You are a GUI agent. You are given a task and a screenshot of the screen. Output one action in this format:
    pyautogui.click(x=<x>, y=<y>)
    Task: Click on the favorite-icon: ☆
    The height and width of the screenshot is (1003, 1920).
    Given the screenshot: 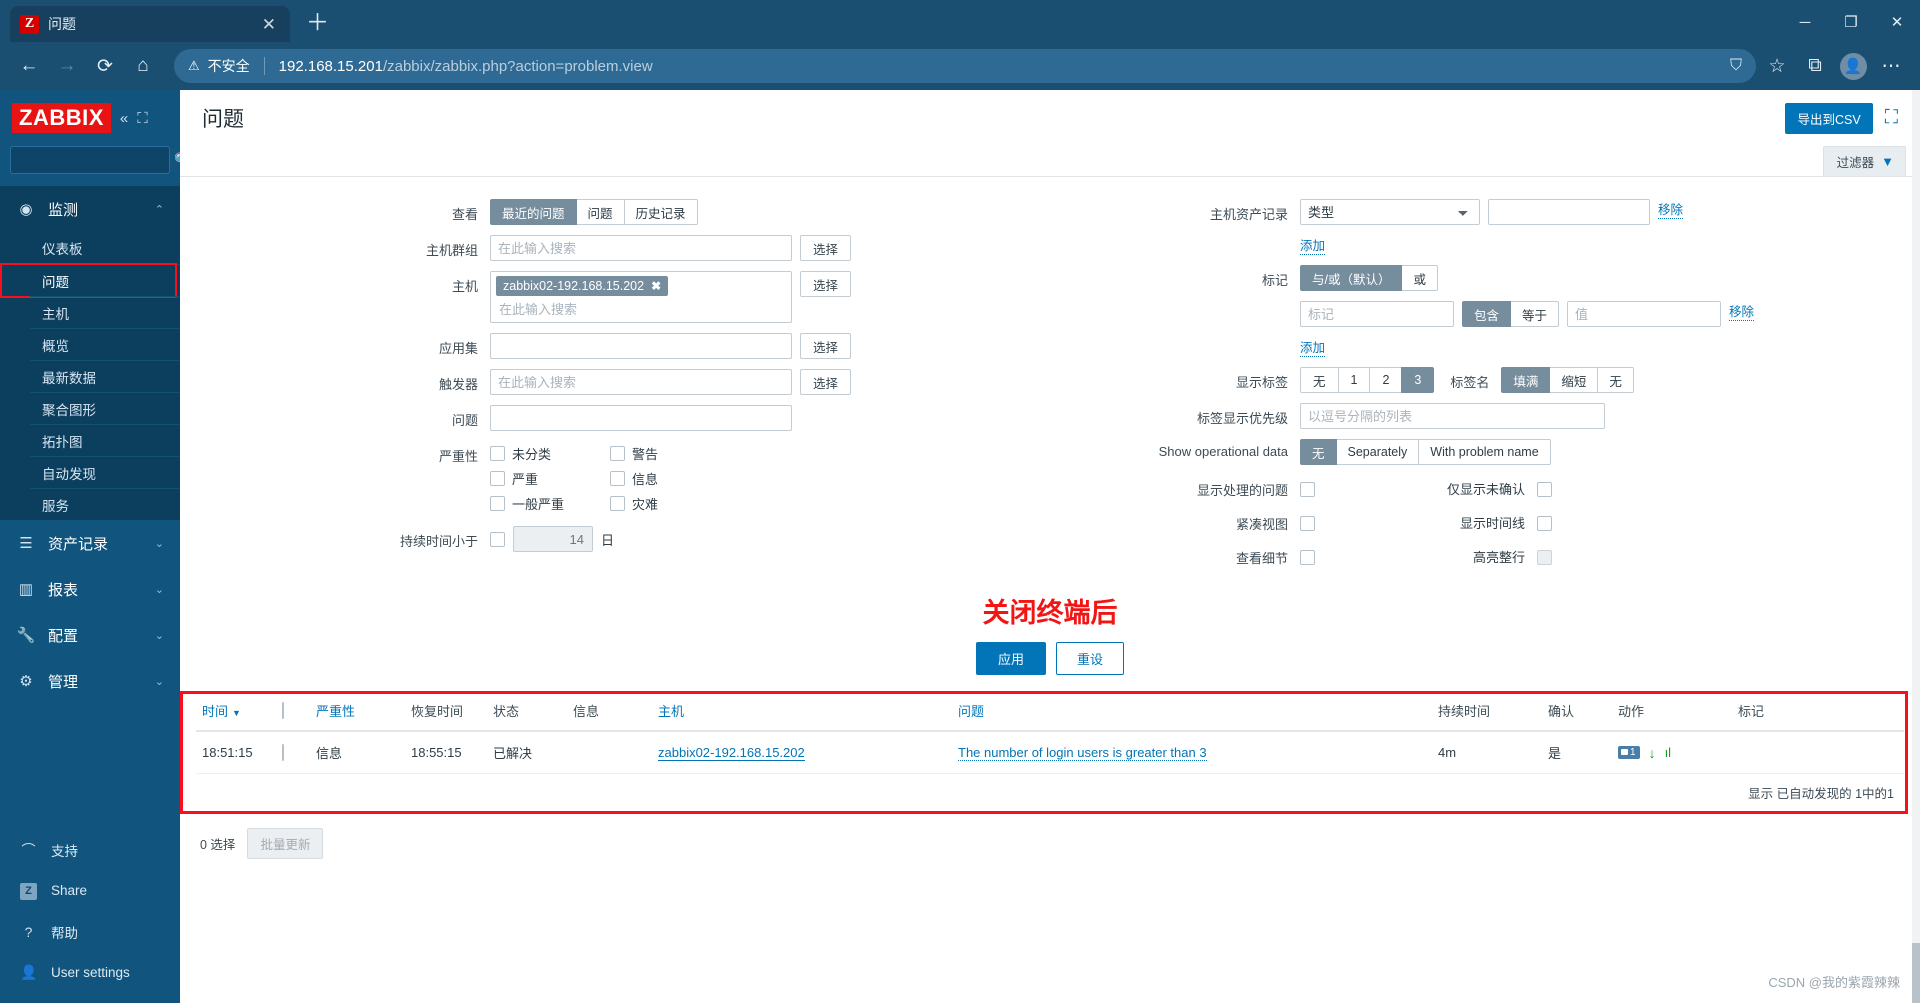 What is the action you would take?
    pyautogui.click(x=1777, y=66)
    